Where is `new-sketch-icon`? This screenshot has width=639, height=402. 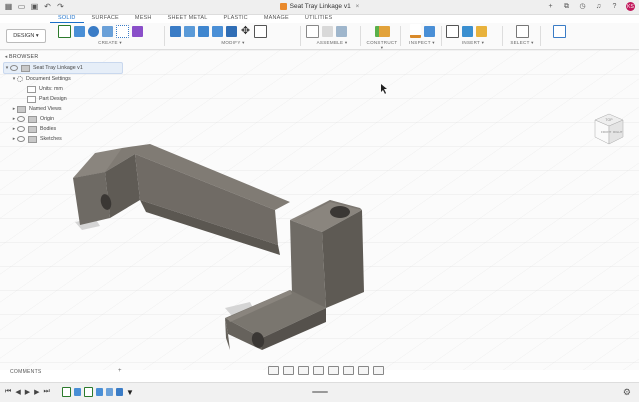
new-sketch-icon is located at coordinates (64, 31).